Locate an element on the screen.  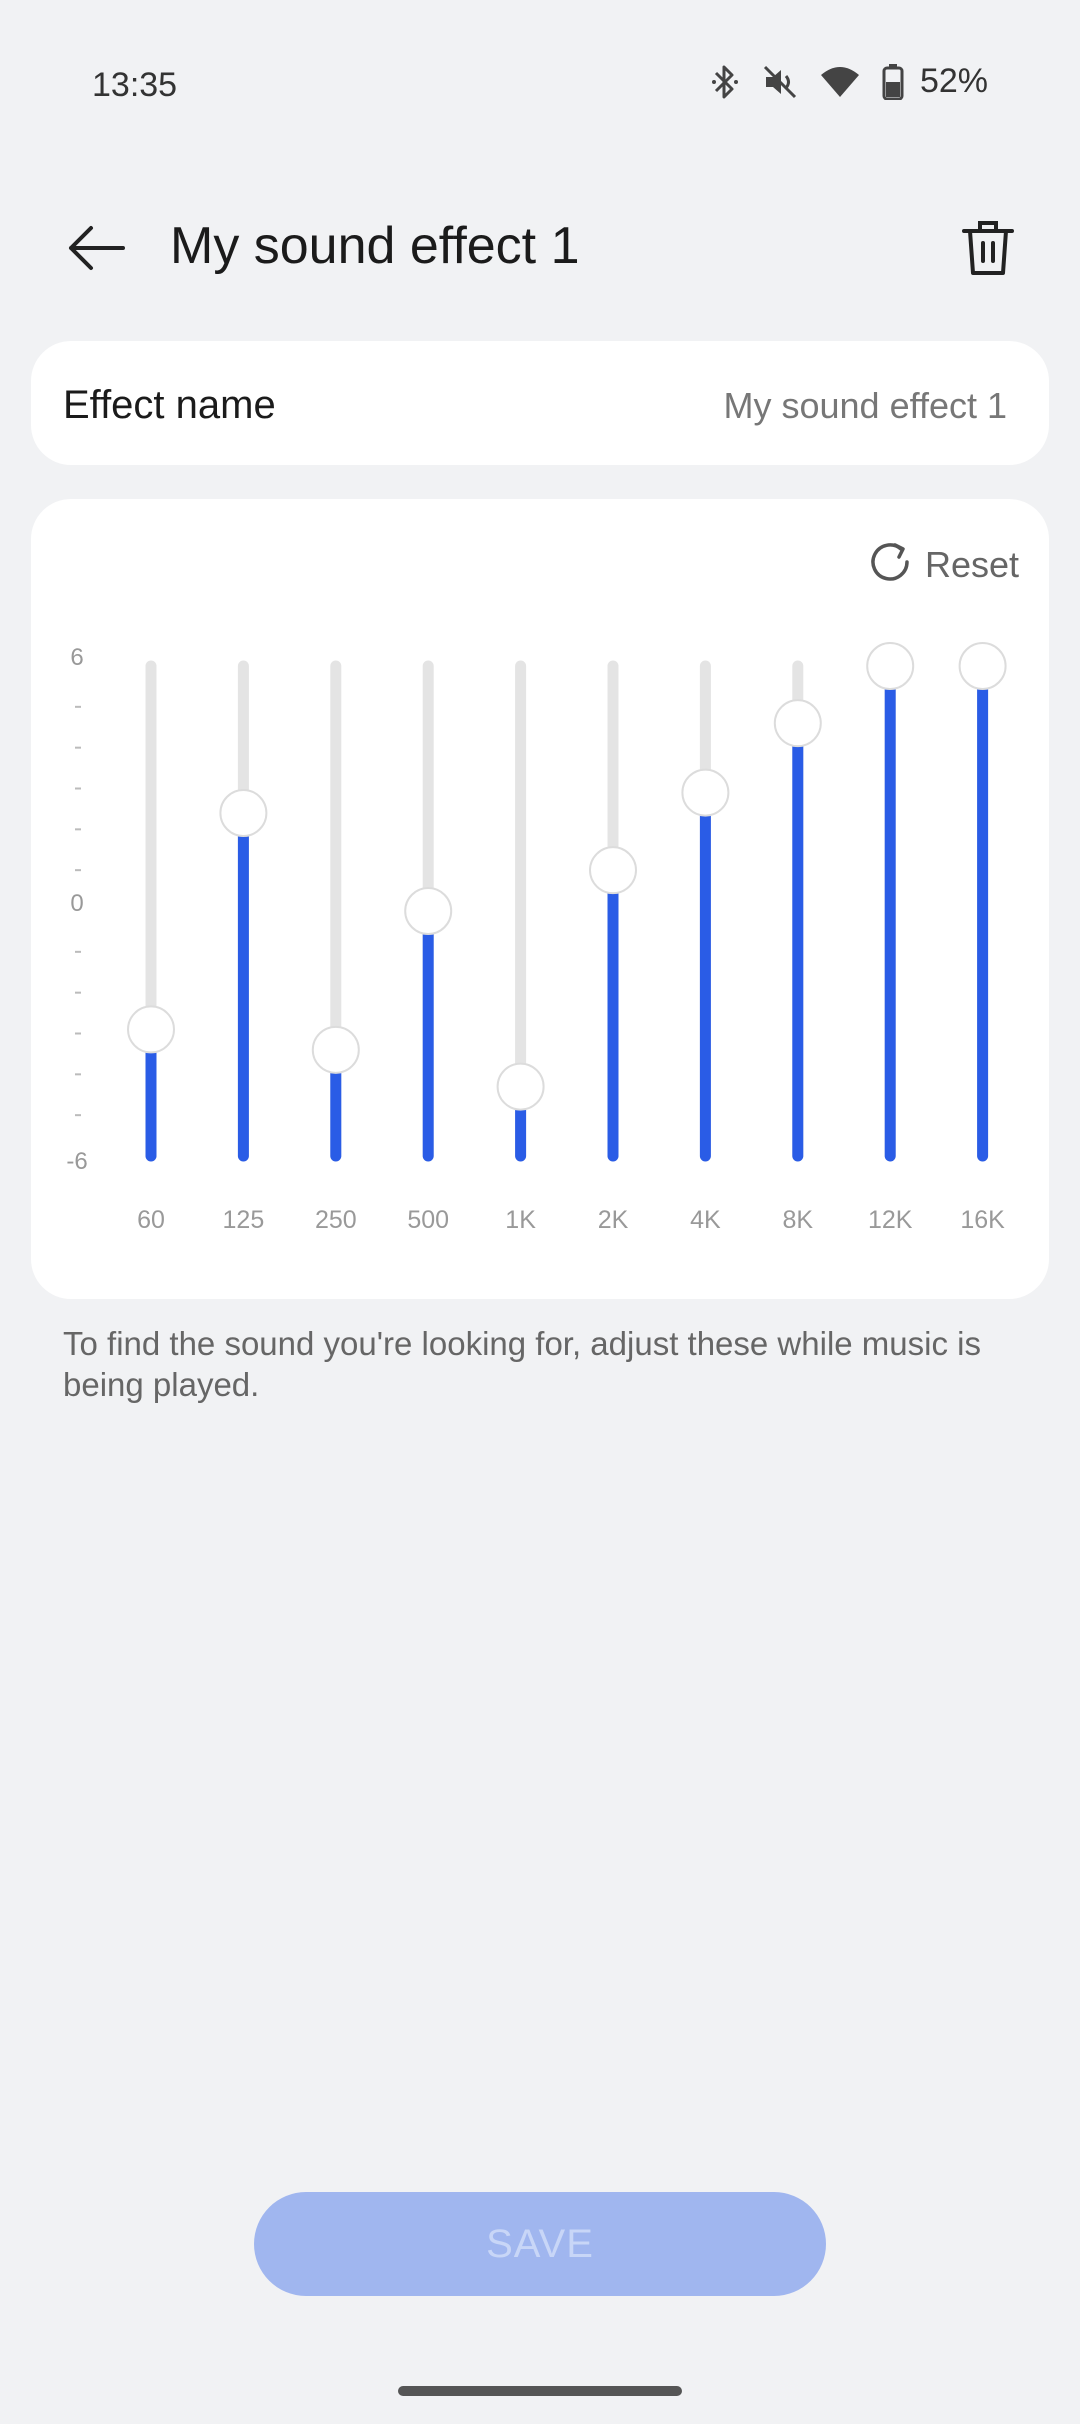
frequency-label: 2K is located at coordinates (613, 1220).